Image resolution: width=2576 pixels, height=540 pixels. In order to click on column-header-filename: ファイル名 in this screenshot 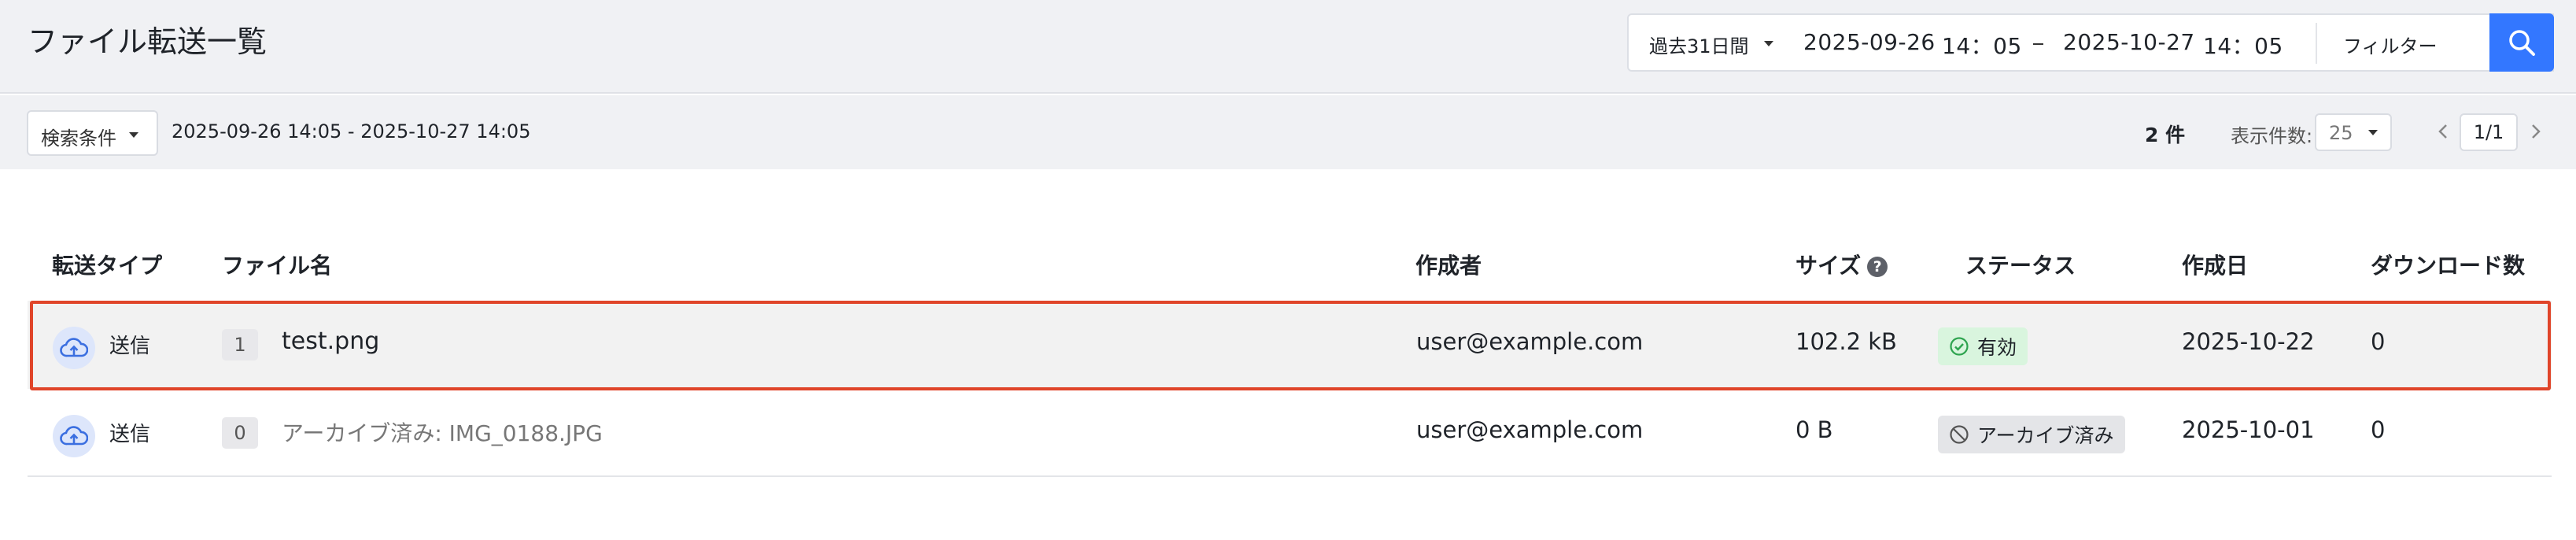, I will do `click(277, 264)`.